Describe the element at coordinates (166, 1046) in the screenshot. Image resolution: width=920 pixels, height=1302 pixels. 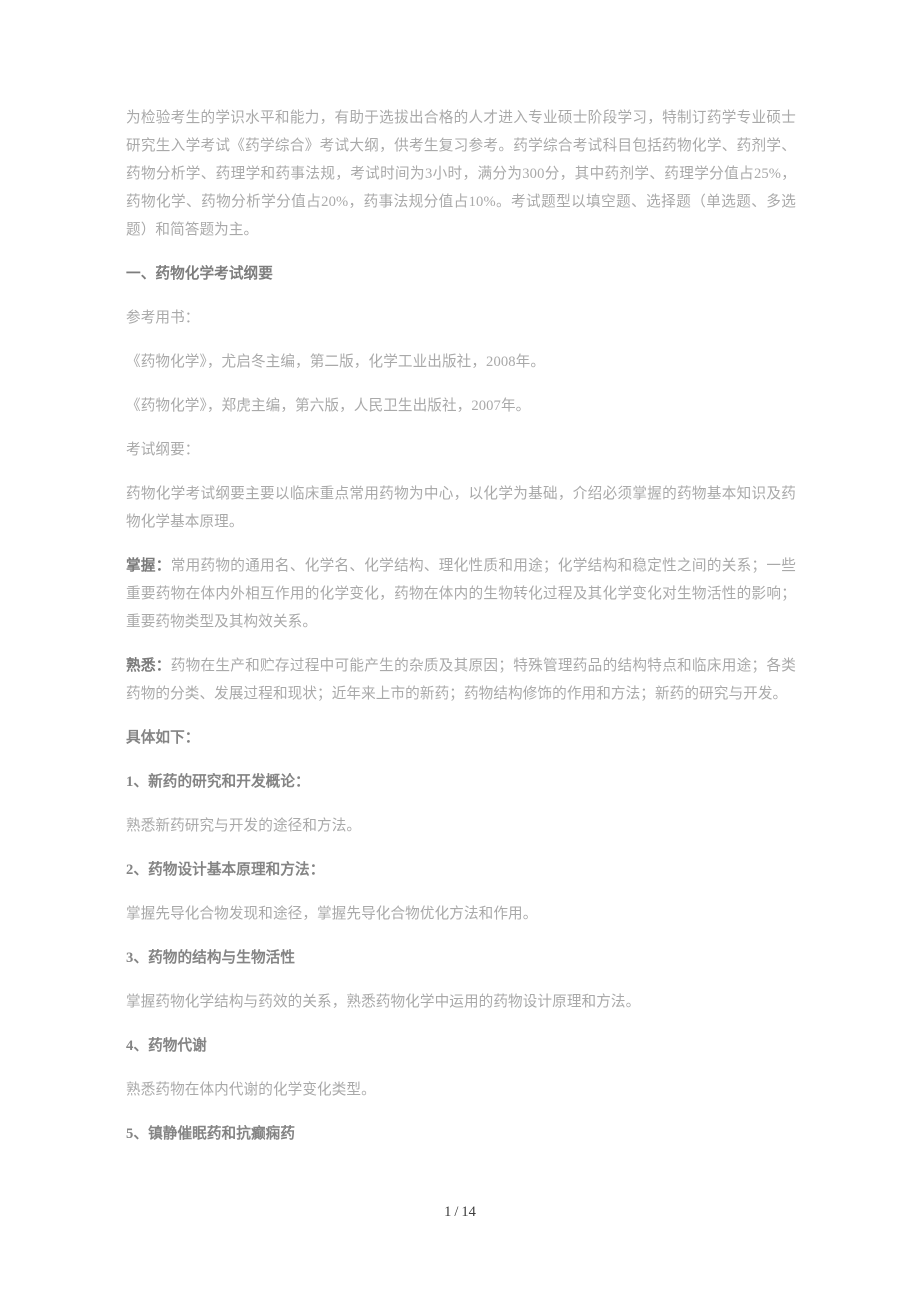
I see `item-4-heading: 4、药物代谢` at that location.